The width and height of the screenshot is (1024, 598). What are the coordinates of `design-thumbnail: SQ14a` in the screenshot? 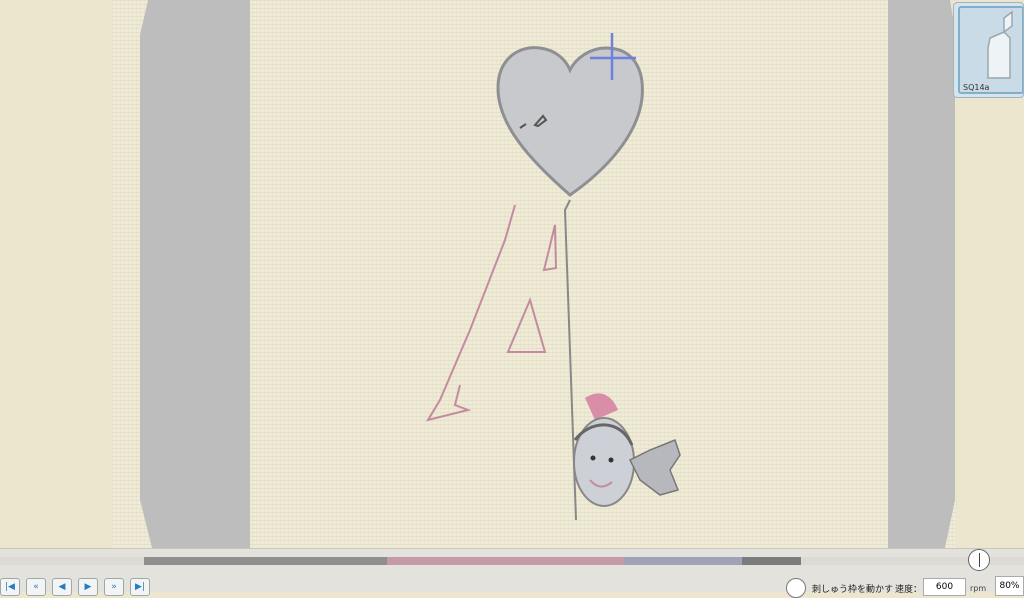 It's located at (988, 50).